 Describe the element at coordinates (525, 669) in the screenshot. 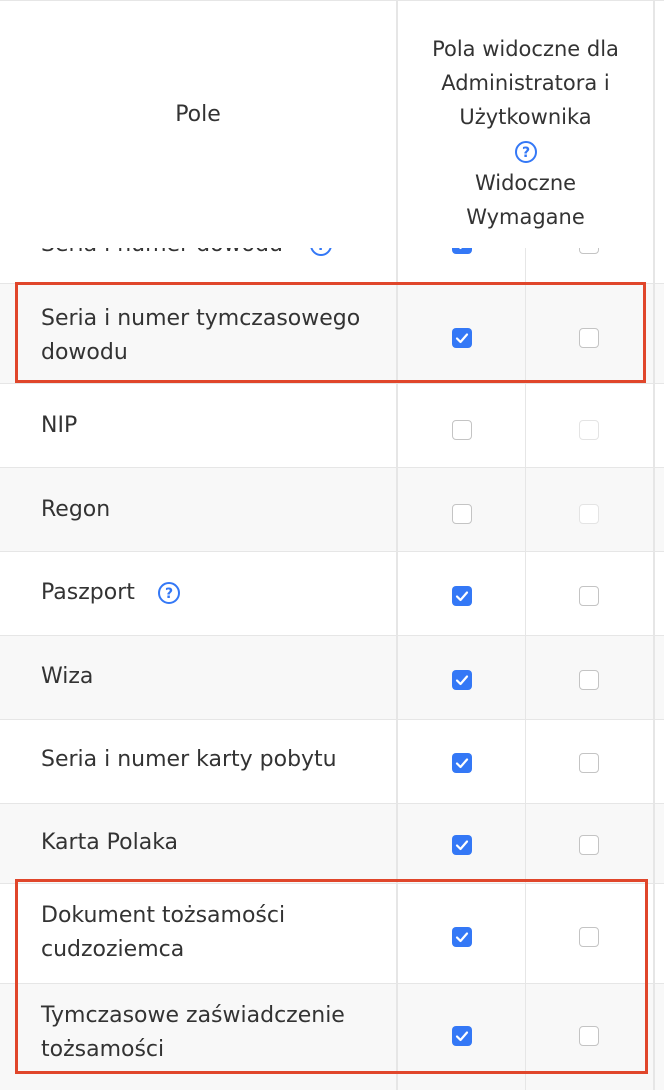

I see `subcolumn-divider` at that location.